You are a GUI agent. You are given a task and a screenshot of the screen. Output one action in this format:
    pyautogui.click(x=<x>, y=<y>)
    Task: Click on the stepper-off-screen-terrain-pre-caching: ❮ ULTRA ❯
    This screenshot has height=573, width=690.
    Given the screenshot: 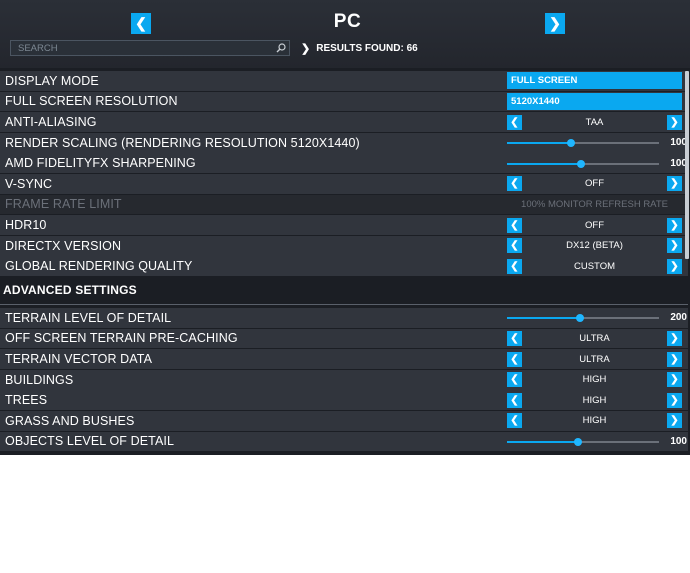 What is the action you would take?
    pyautogui.click(x=594, y=338)
    